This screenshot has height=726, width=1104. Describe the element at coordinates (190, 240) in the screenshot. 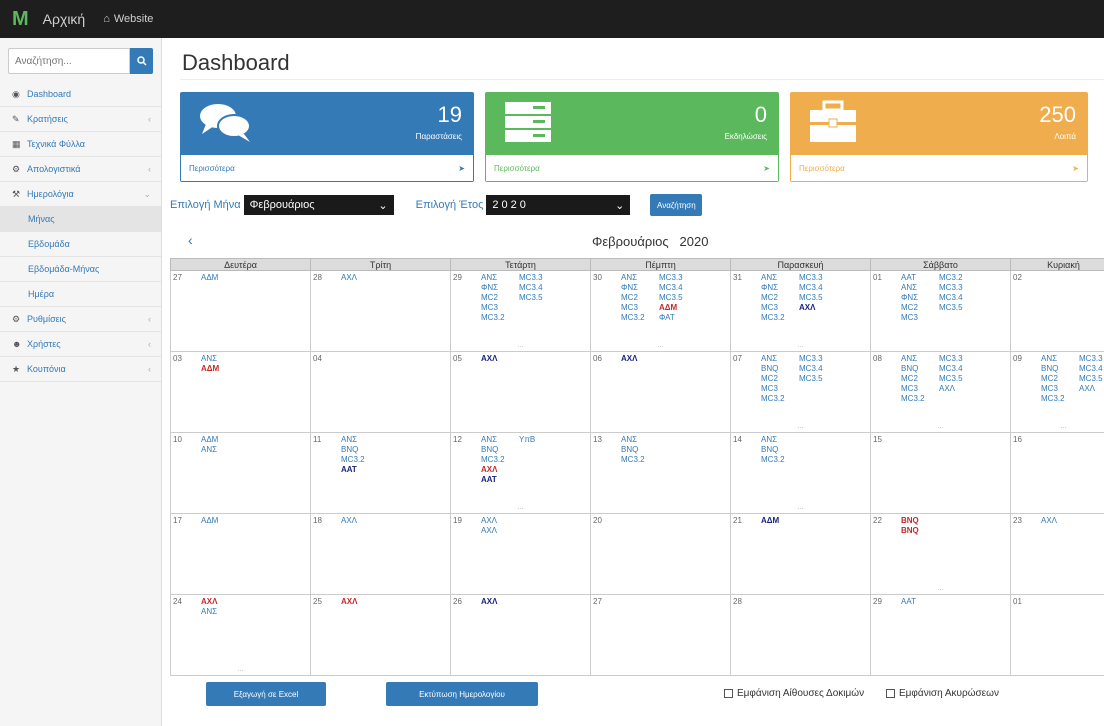

I see `prev-month-button: ‹` at that location.